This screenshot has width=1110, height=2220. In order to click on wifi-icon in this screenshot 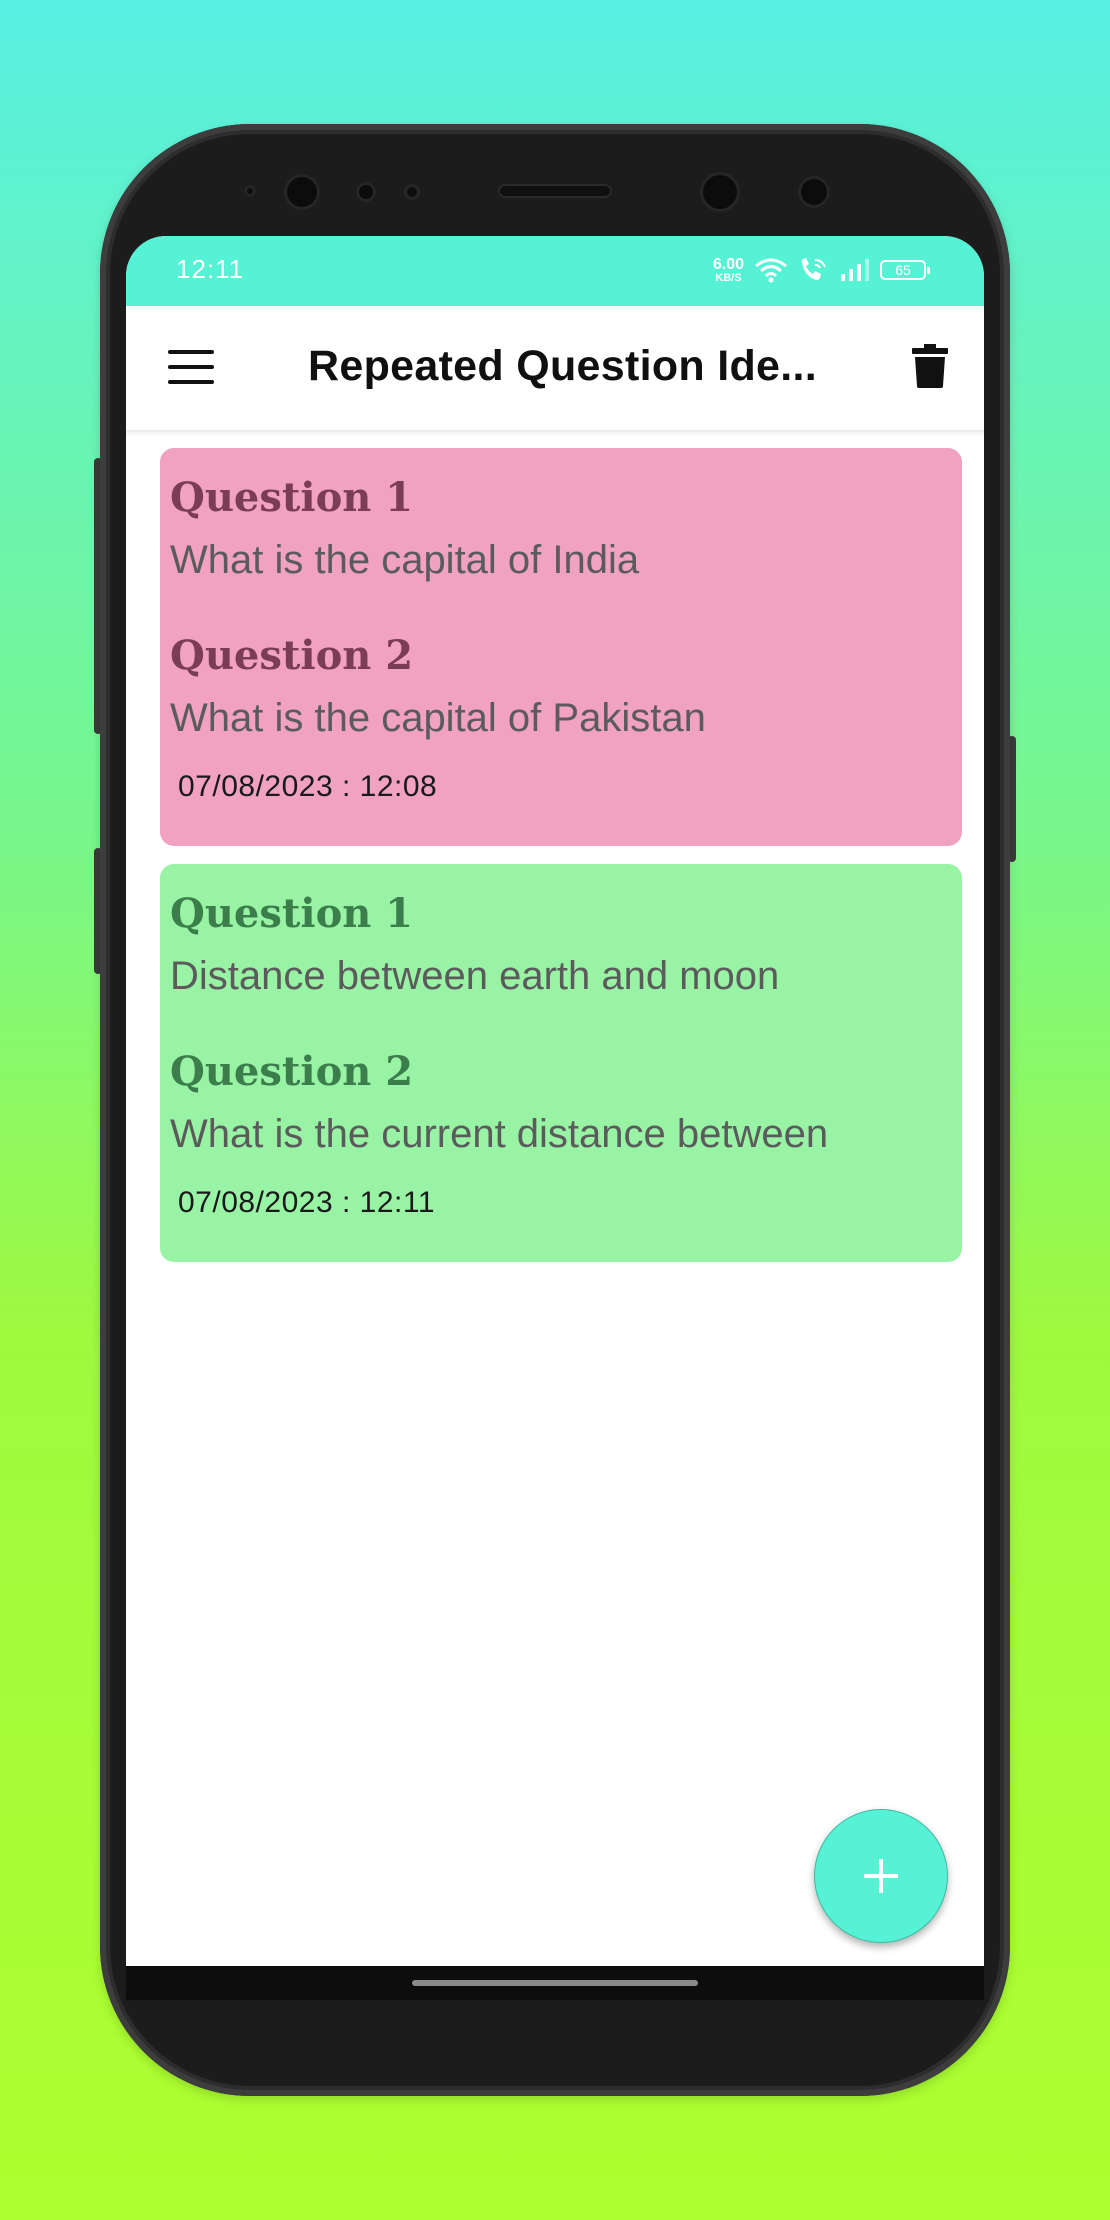, I will do `click(771, 270)`.